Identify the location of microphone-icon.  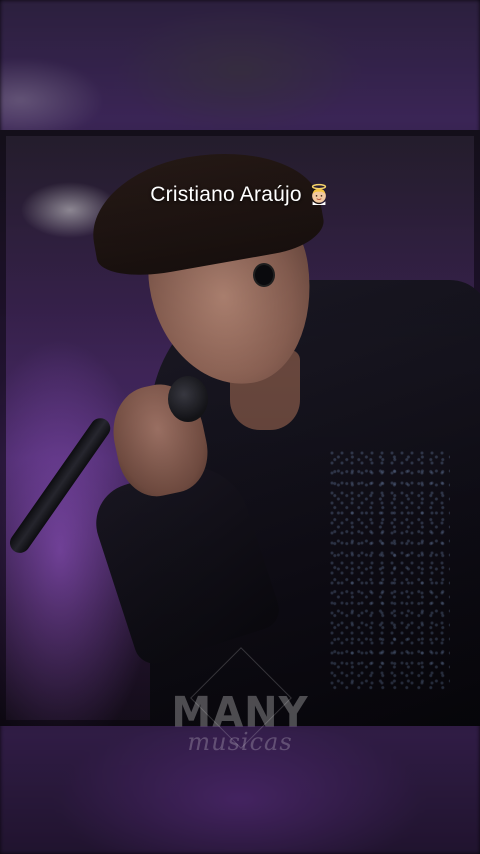
(188, 399).